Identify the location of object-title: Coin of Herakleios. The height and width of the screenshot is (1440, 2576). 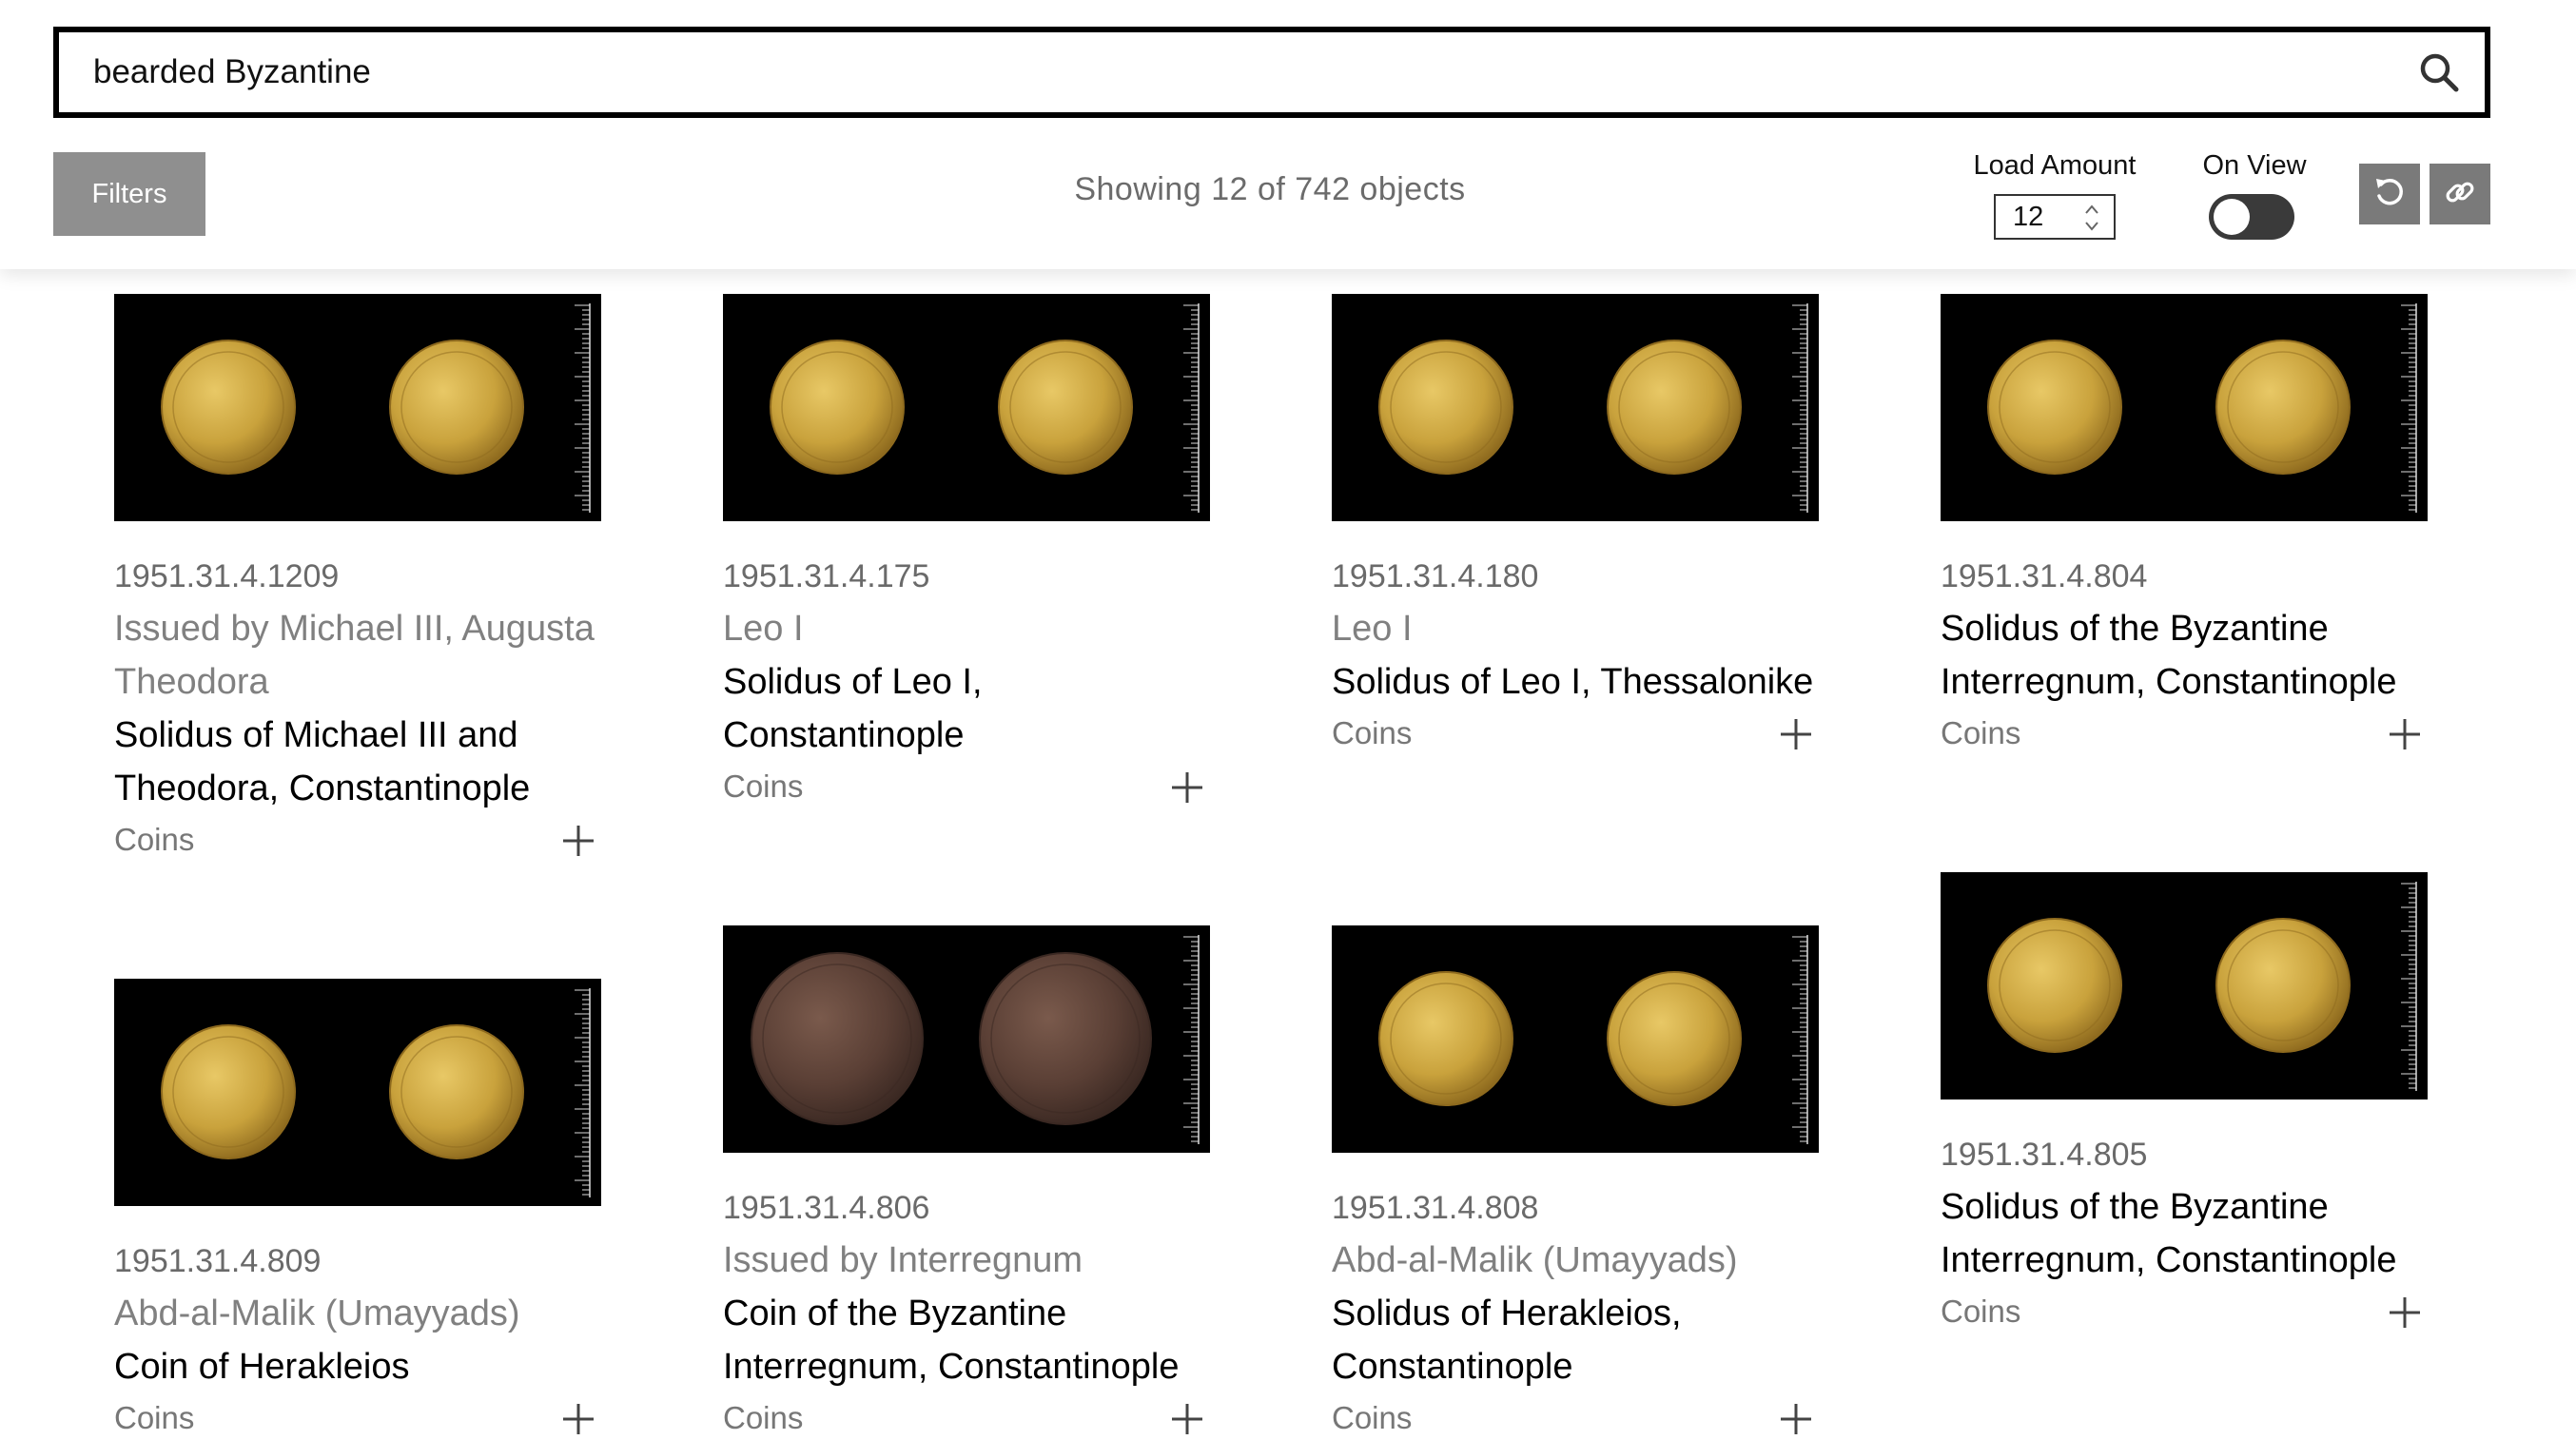
(358, 1366).